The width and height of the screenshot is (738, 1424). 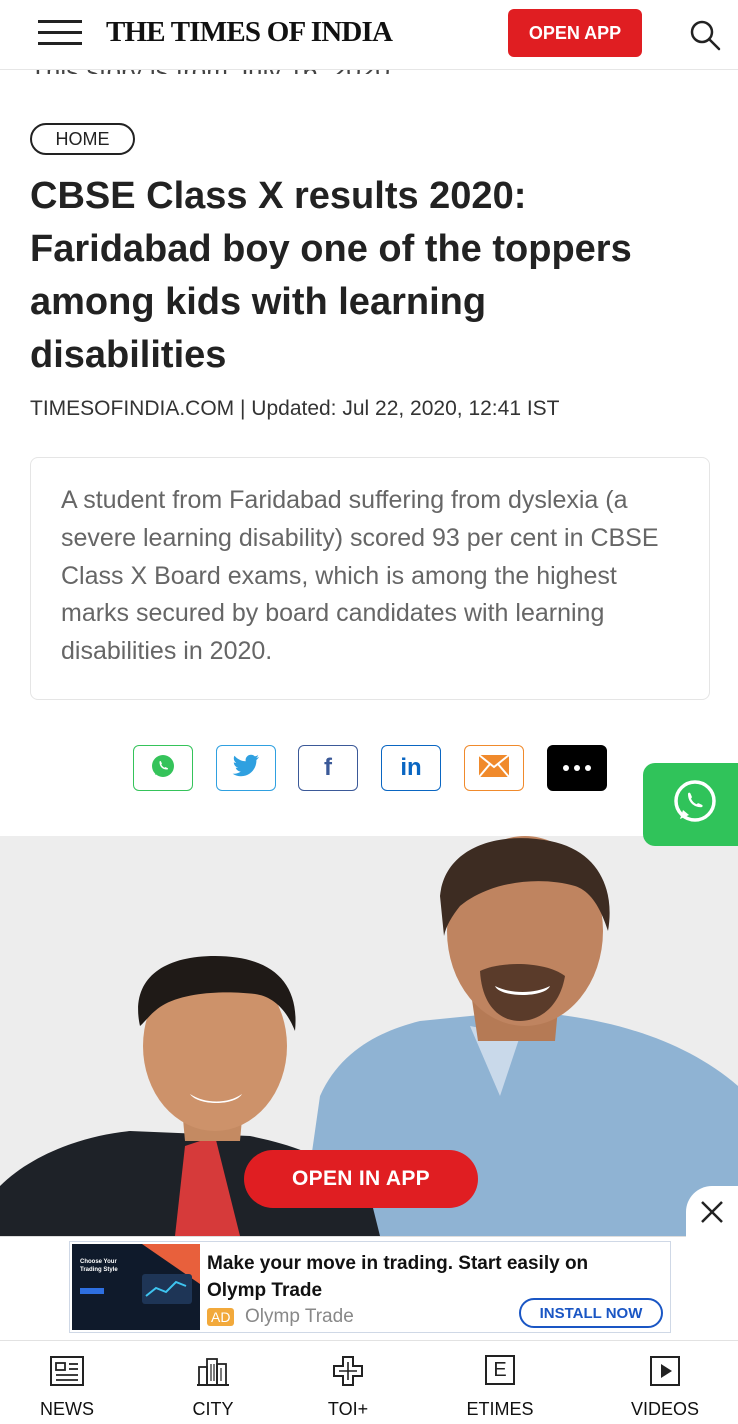 I want to click on facebook-icon: f, so click(x=328, y=767).